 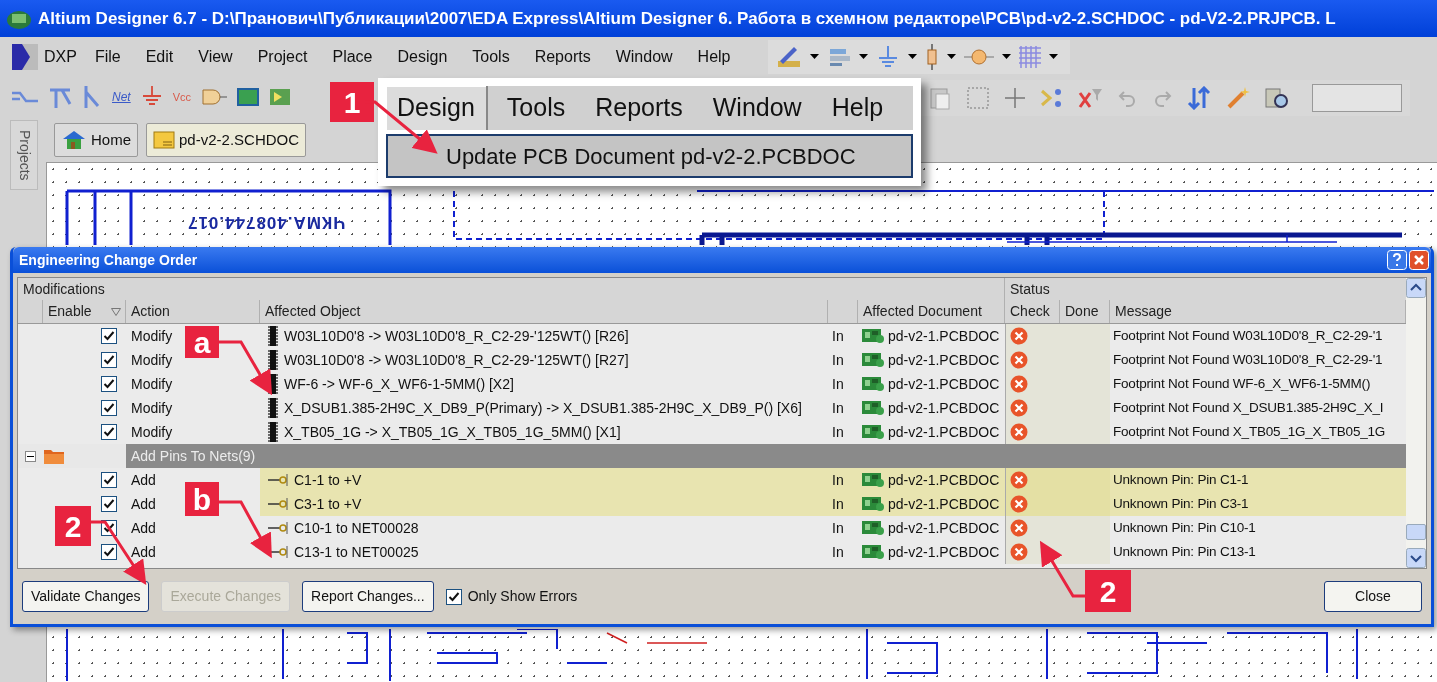 What do you see at coordinates (1015, 98) in the screenshot?
I see `move-icon` at bounding box center [1015, 98].